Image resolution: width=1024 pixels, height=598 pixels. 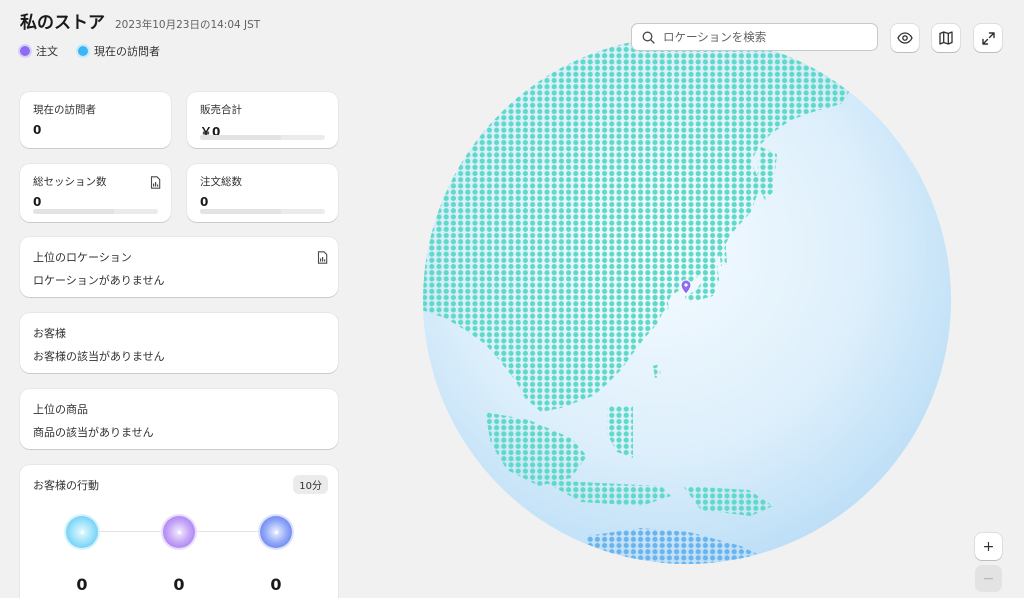 I want to click on funnel-count-checkout: 0, so click(x=276, y=584).